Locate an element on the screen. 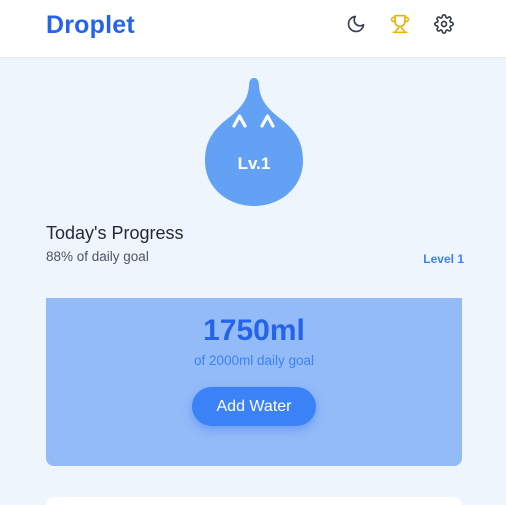 This screenshot has width=506, height=505. water-amount: 1750ml is located at coordinates (254, 330).